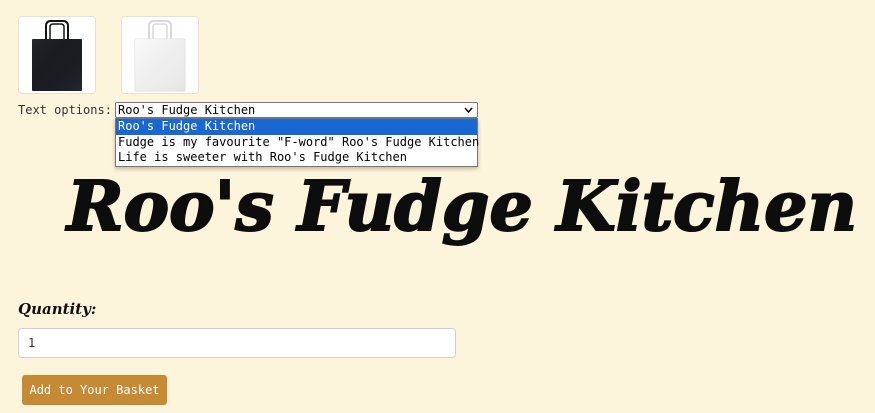 This screenshot has width=875, height=413. I want to click on black-tote-swatch, so click(57, 55).